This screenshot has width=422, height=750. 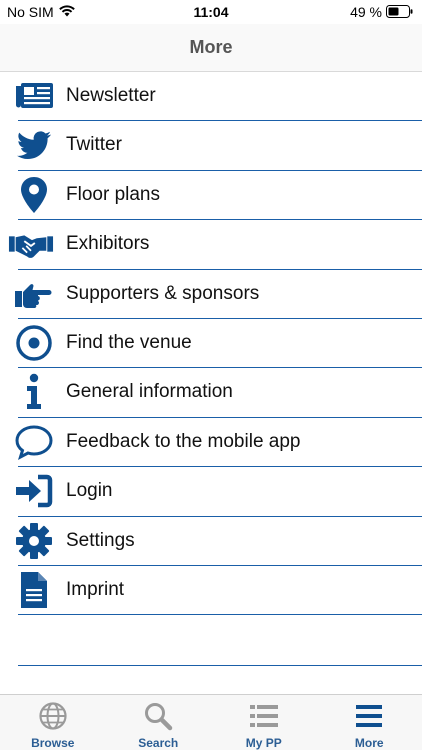 What do you see at coordinates (366, 12) in the screenshot?
I see `battery-percentage: 49 %` at bounding box center [366, 12].